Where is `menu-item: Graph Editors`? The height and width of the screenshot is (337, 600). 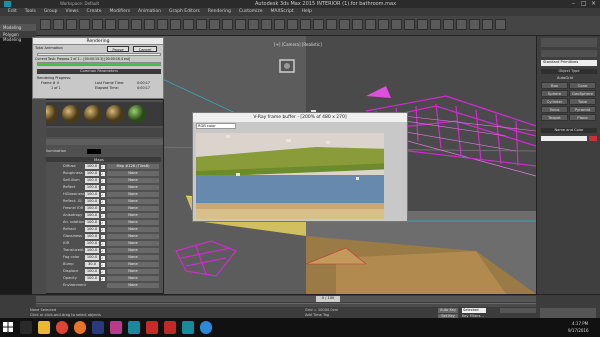 menu-item: Graph Editors is located at coordinates (184, 11).